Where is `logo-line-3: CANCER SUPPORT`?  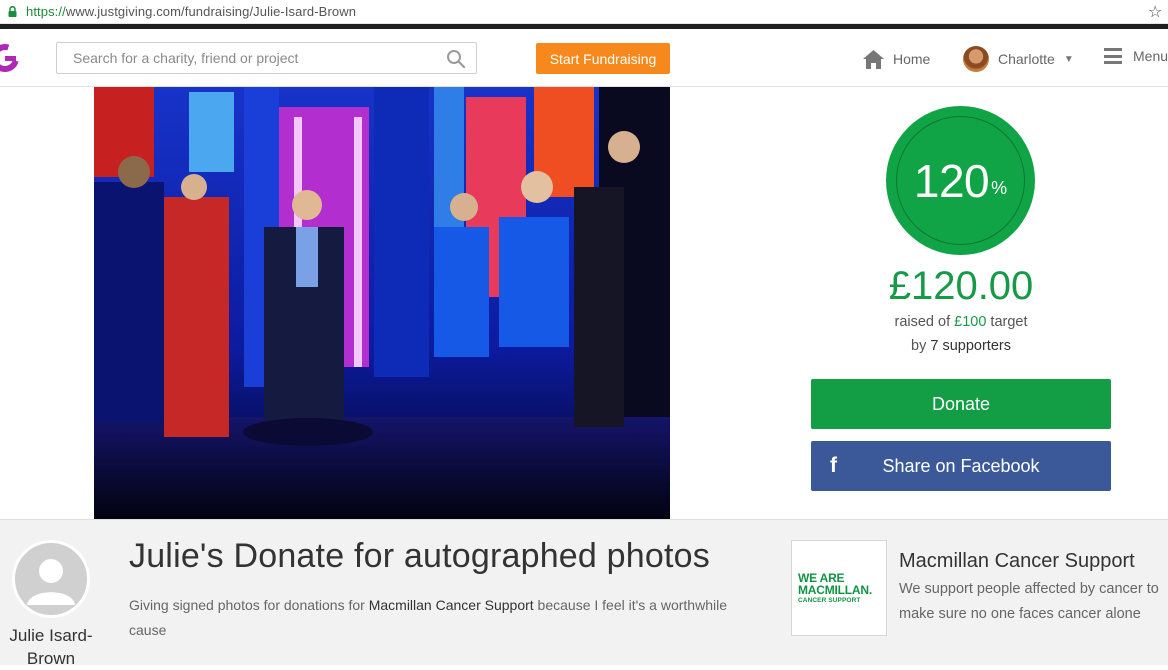 logo-line-3: CANCER SUPPORT is located at coordinates (829, 600).